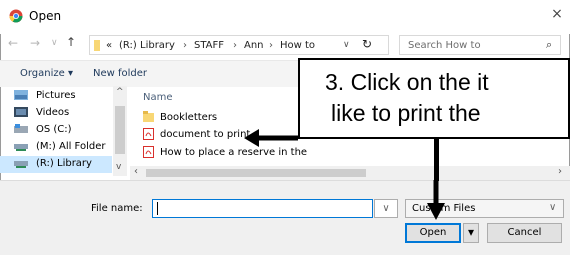  I want to click on callout-line-1: 3. Click on the it, so click(407, 82).